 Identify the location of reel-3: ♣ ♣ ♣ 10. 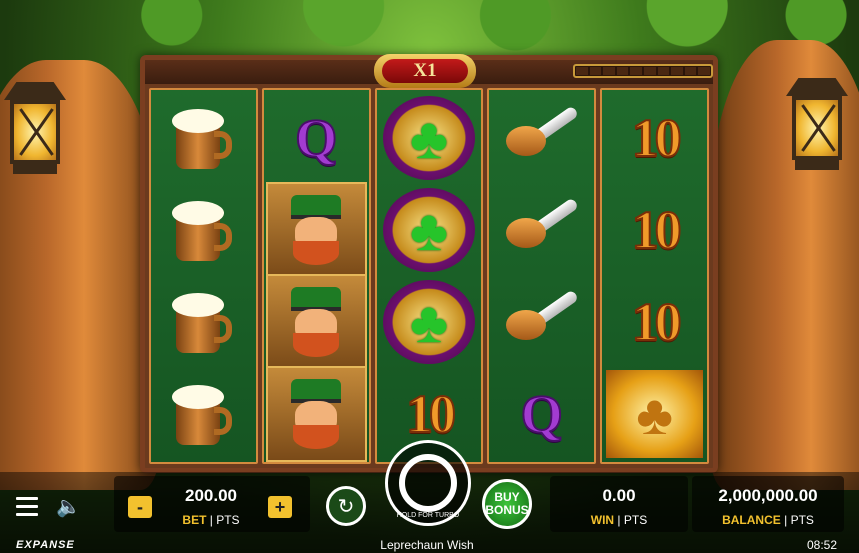
(429, 276).